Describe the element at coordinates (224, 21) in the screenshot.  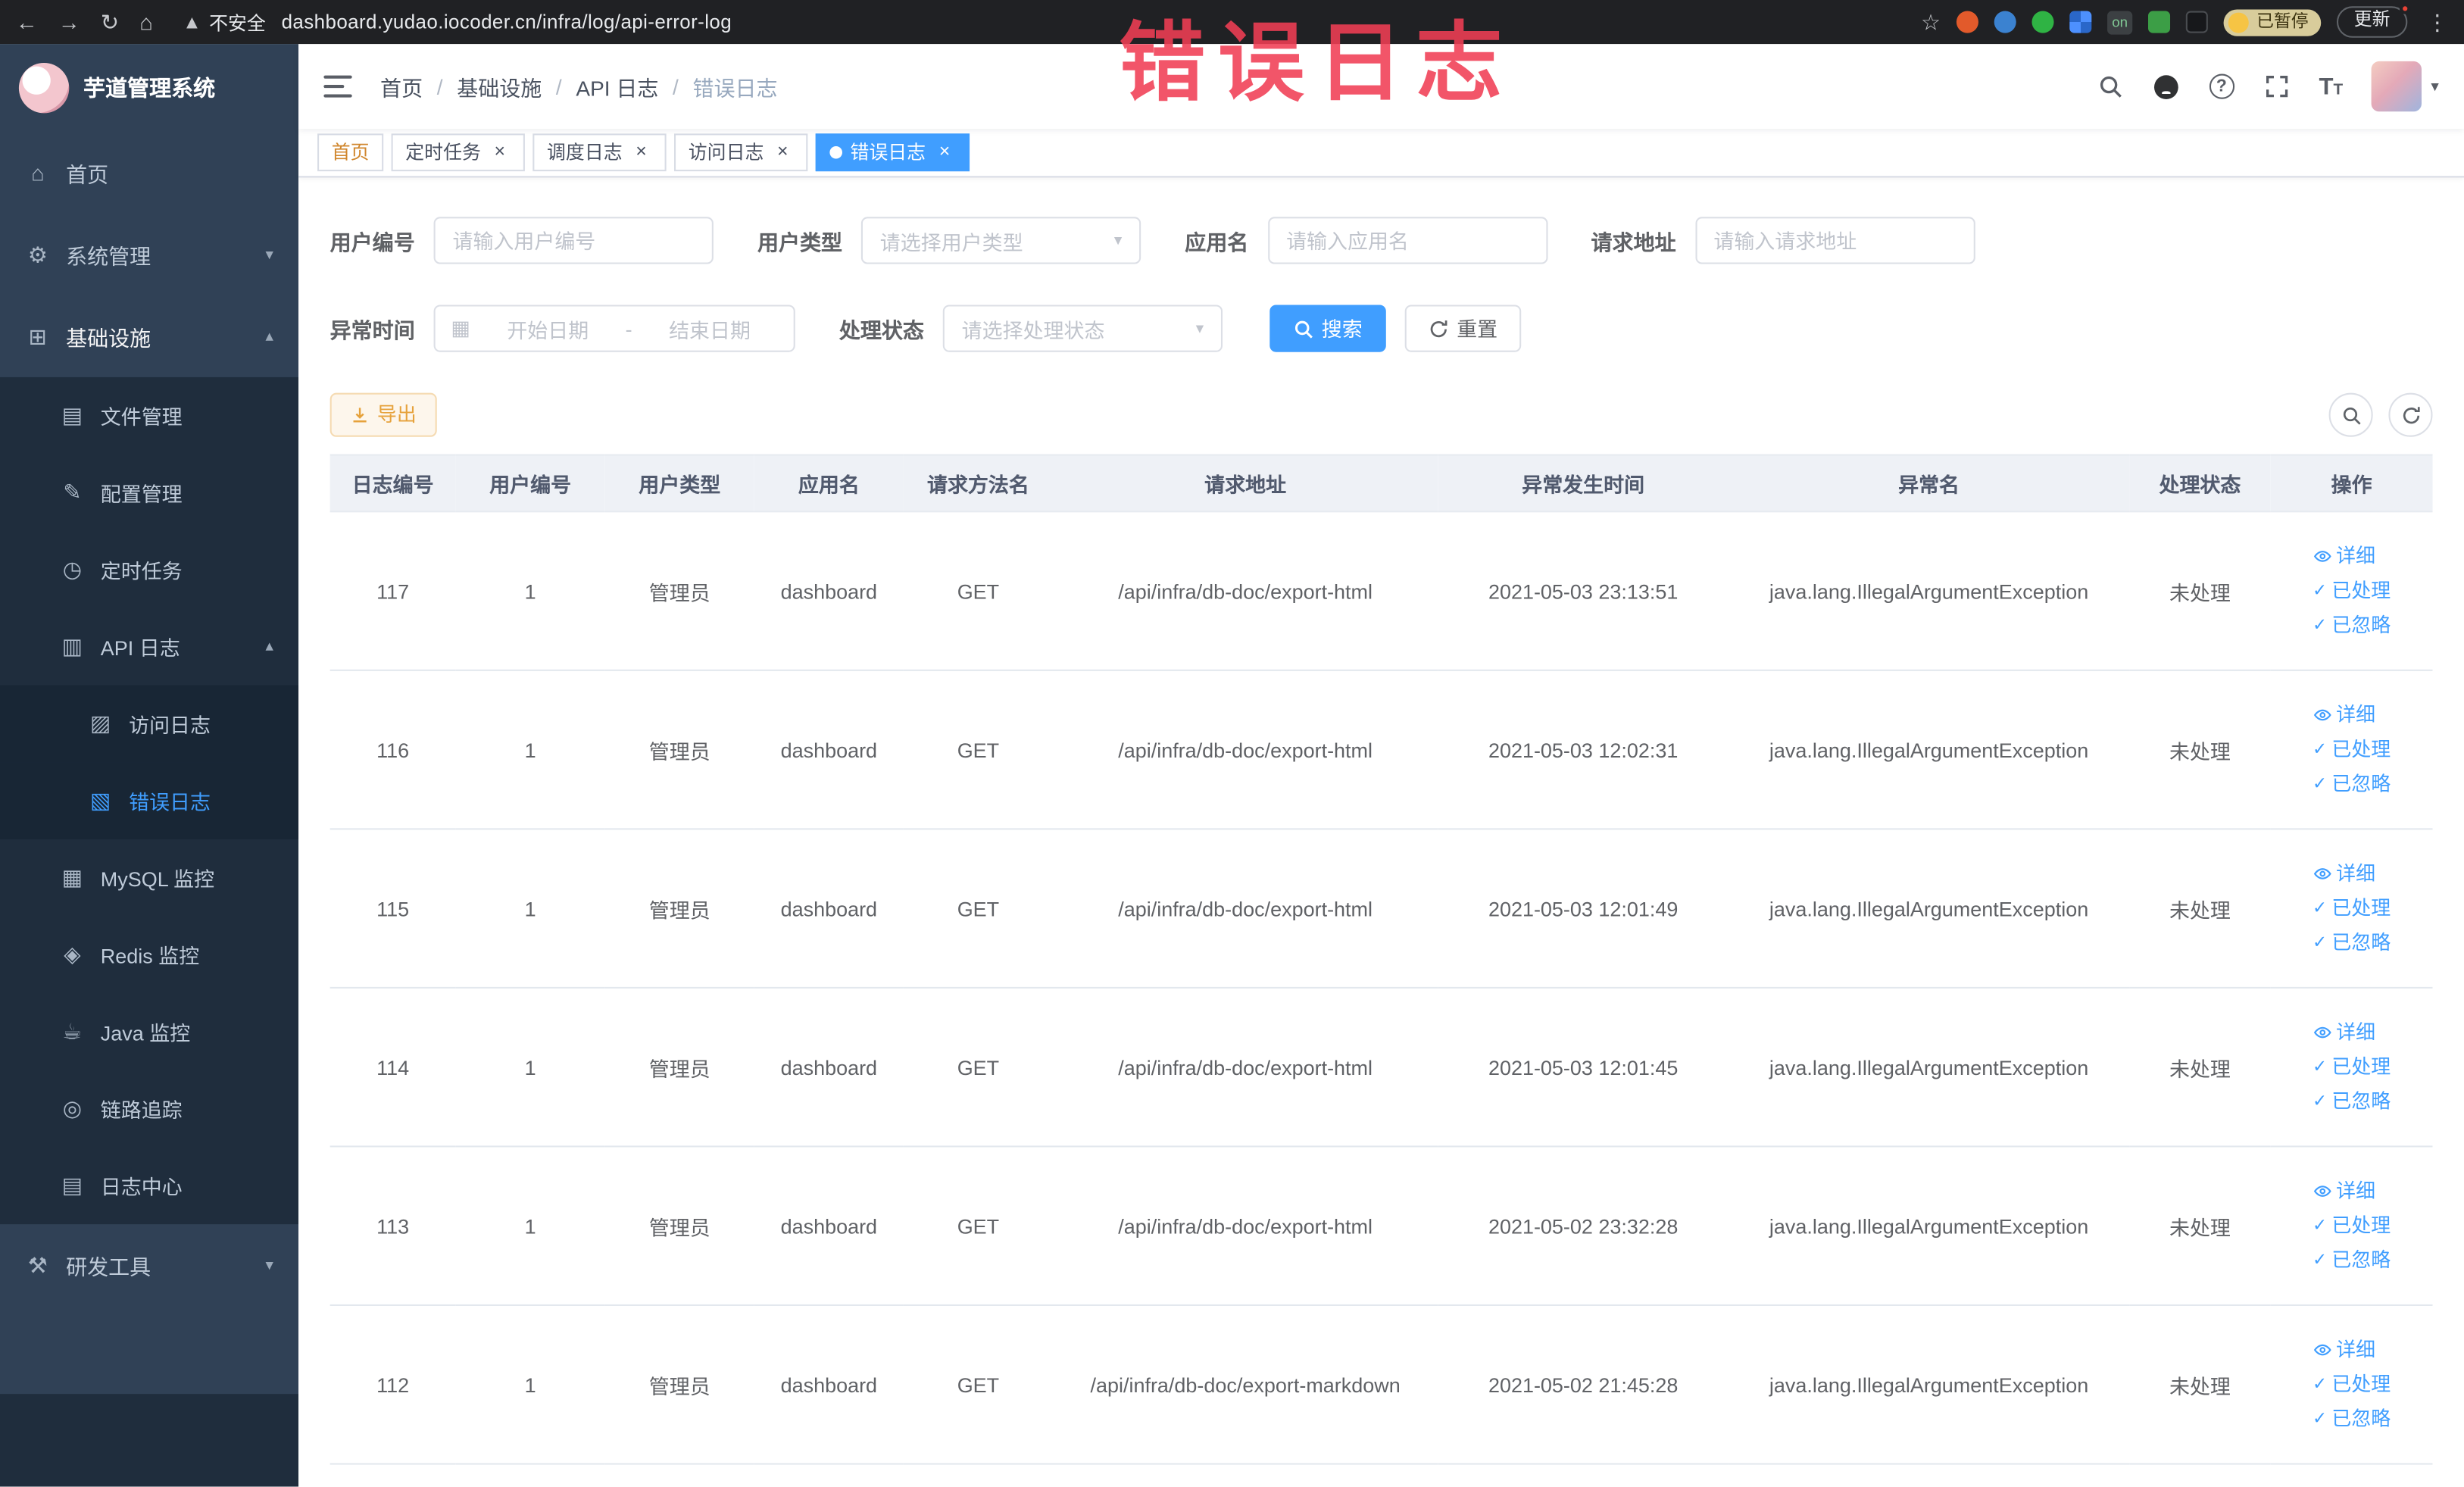
I see `site-security: ▲ 不安全` at that location.